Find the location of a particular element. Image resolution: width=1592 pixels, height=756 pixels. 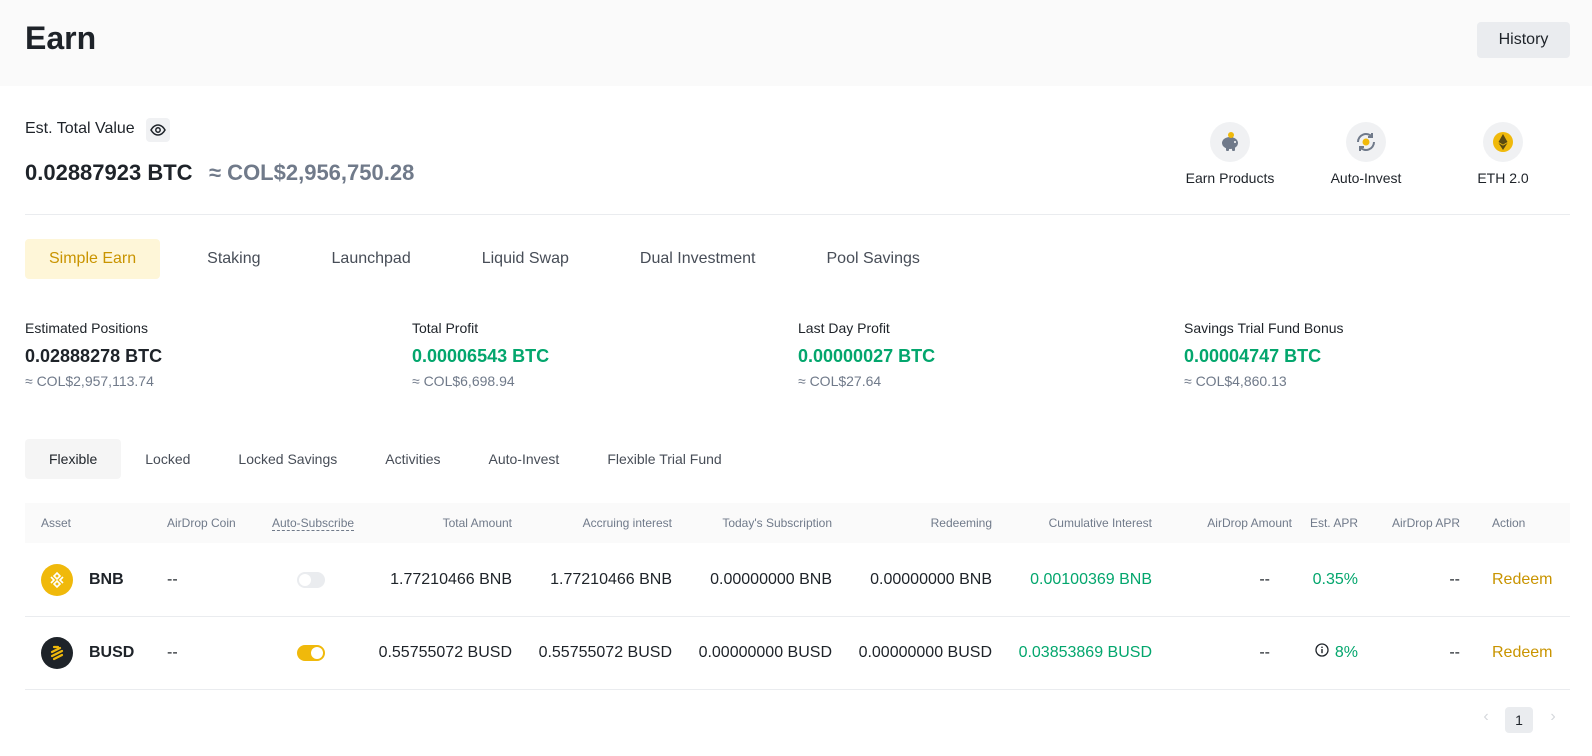

tab-dual-investment: Dual Investment is located at coordinates (698, 259).